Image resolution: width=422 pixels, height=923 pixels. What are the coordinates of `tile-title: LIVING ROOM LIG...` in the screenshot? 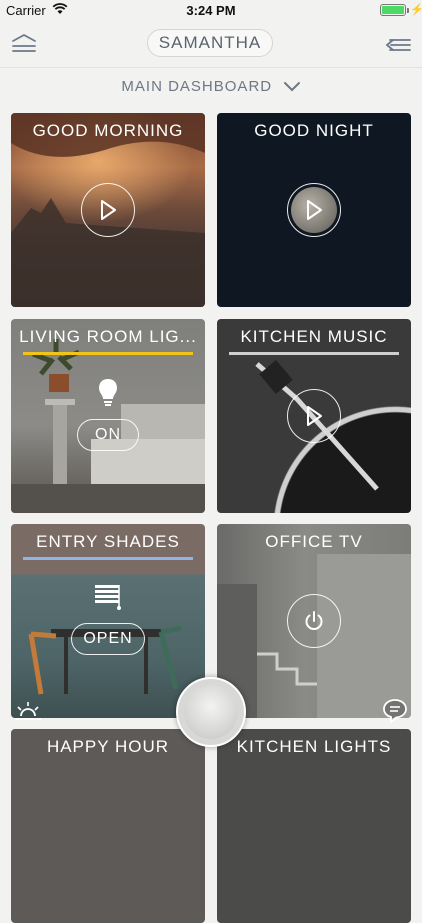 It's located at (108, 336).